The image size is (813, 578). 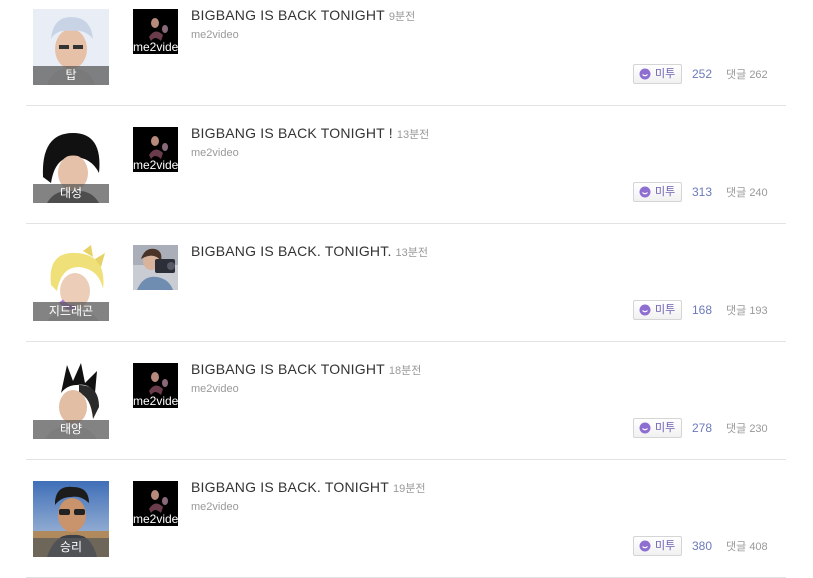 What do you see at coordinates (291, 251) in the screenshot?
I see `post-title-text: BIGBANG IS BACK. TONIGHT.` at bounding box center [291, 251].